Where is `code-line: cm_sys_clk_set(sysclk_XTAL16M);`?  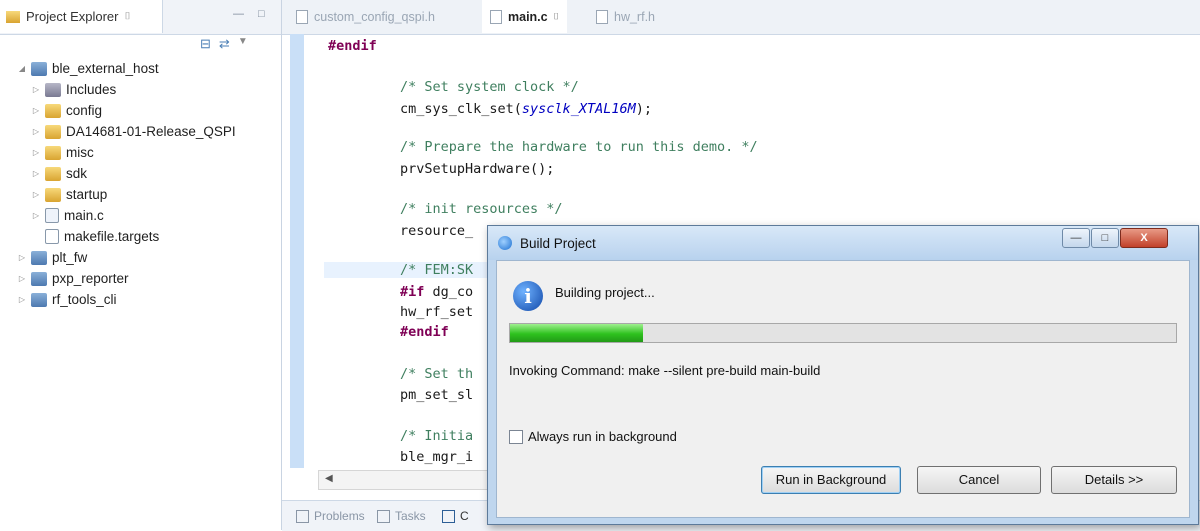 code-line: cm_sys_clk_set(sysclk_XTAL16M); is located at coordinates (526, 109).